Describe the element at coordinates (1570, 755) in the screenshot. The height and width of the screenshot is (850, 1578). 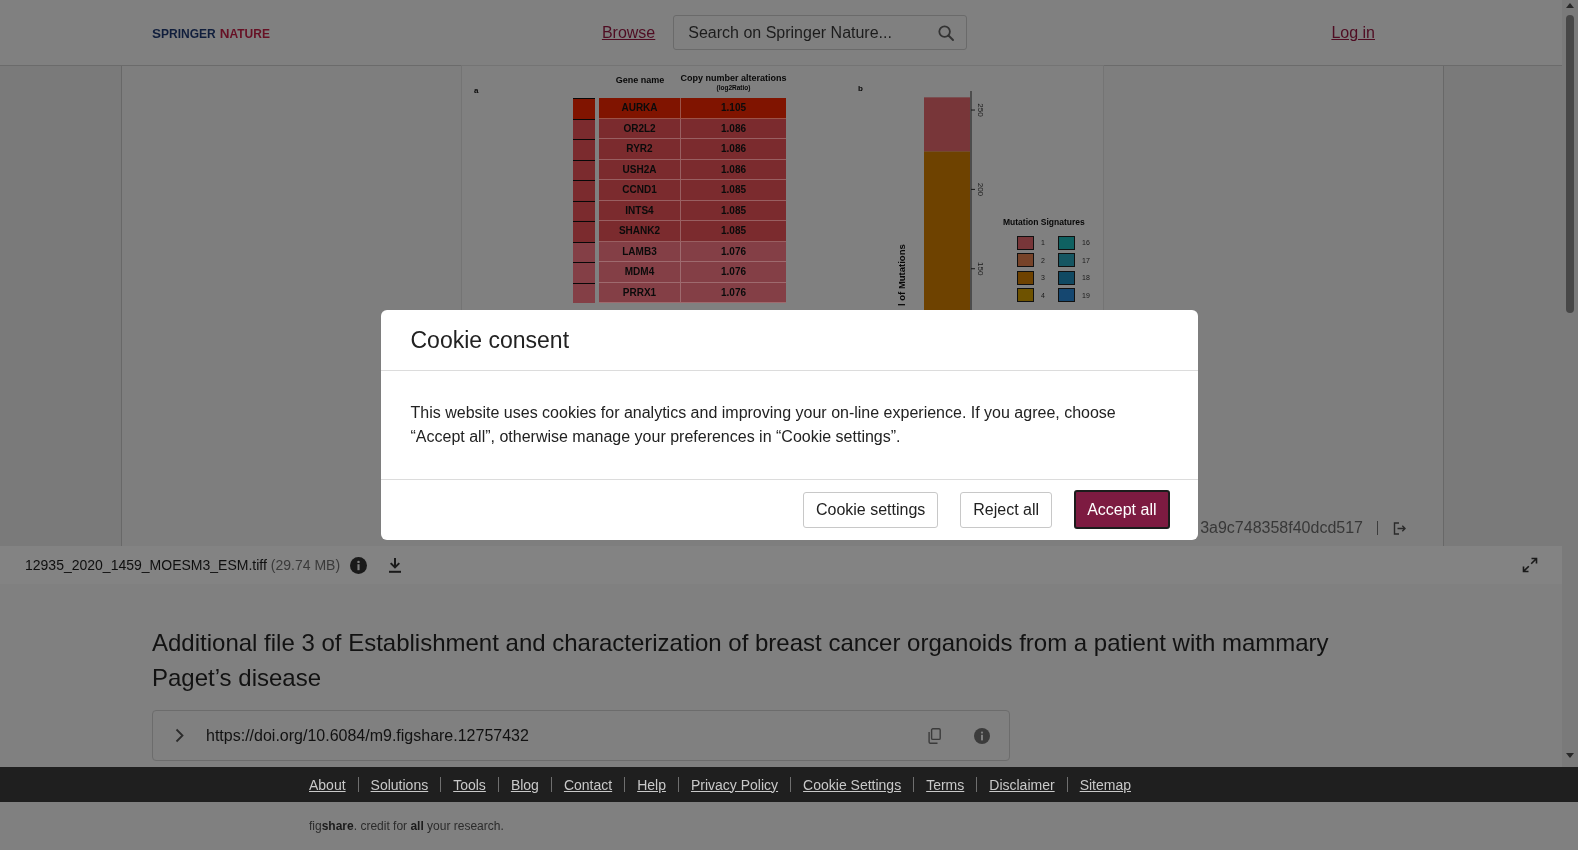
I see `triangle-down-icon` at that location.